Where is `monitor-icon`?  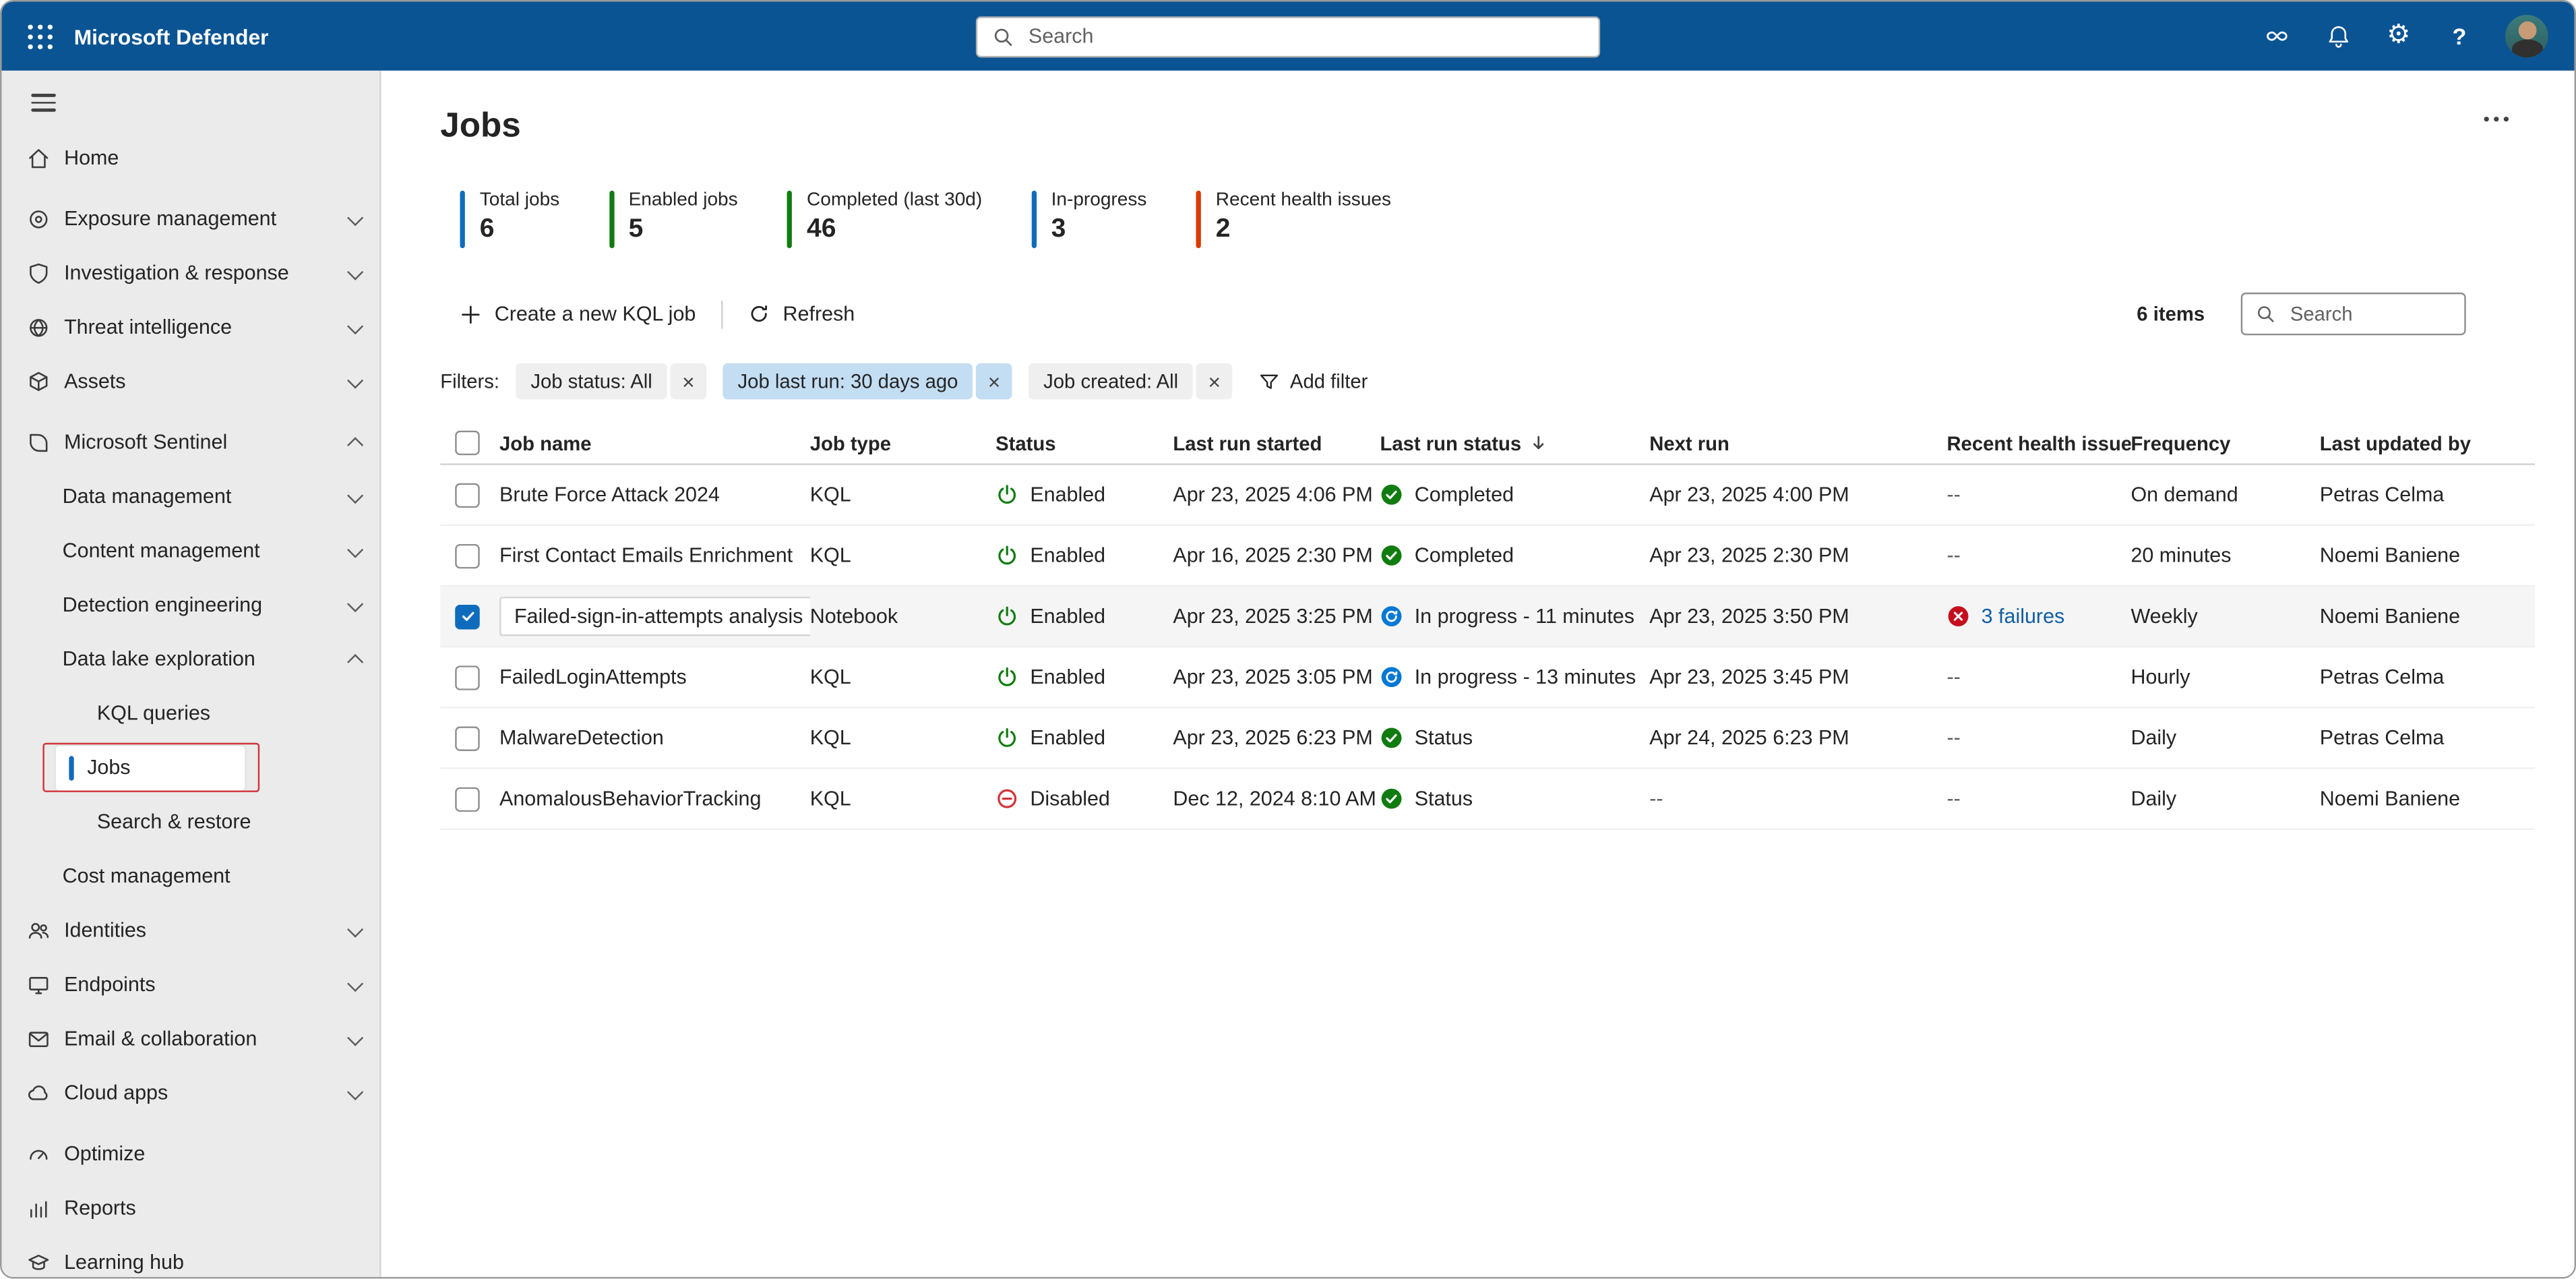
monitor-icon is located at coordinates (38, 985).